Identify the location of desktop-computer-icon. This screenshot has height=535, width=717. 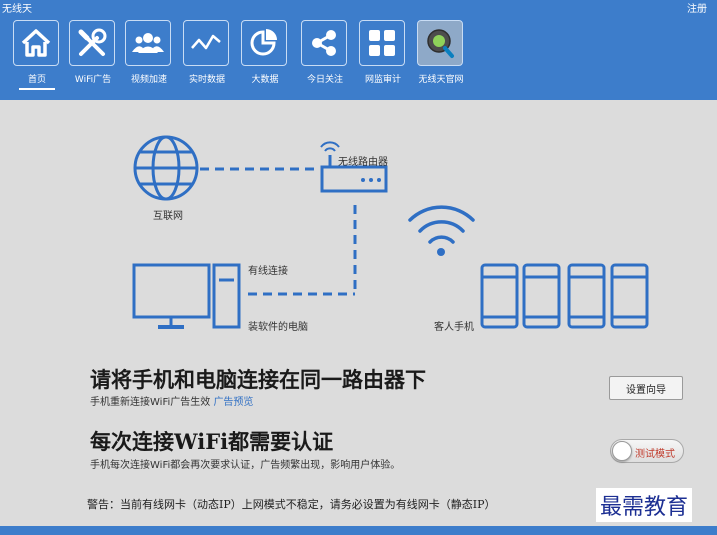
(186, 296).